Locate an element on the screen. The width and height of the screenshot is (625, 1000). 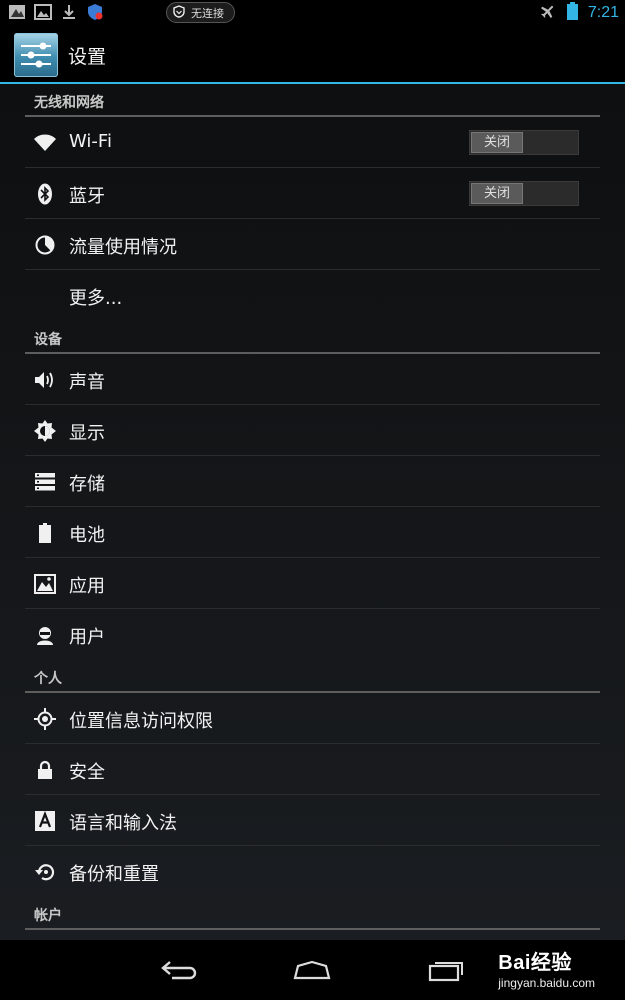
settings-item-users: 用户 is located at coordinates (312, 634).